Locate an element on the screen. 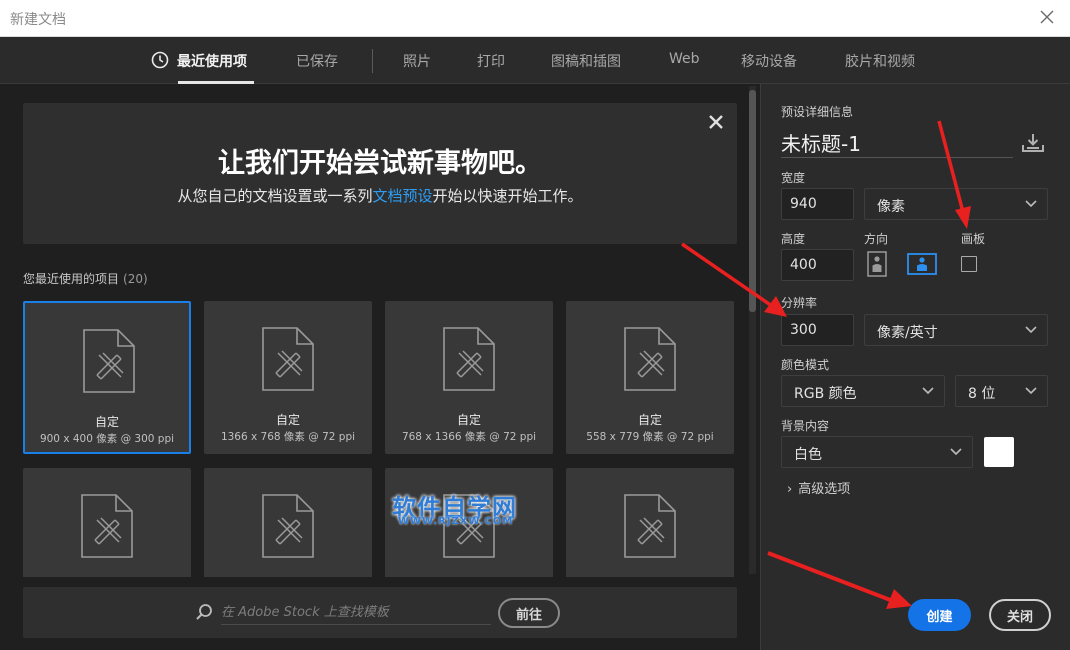 The height and width of the screenshot is (650, 1070). tab-film-video: 胶片和视频 is located at coordinates (880, 61).